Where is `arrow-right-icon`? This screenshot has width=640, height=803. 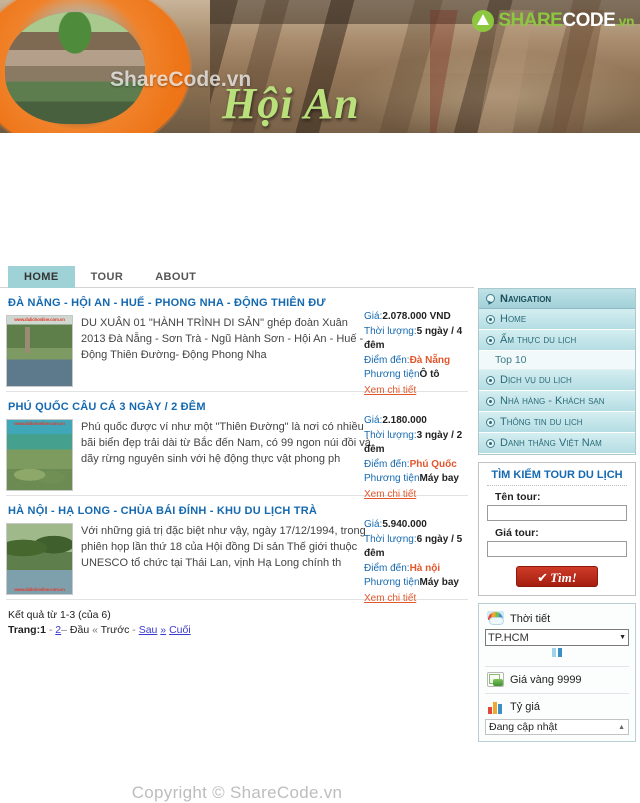
arrow-right-icon is located at coordinates (490, 303).